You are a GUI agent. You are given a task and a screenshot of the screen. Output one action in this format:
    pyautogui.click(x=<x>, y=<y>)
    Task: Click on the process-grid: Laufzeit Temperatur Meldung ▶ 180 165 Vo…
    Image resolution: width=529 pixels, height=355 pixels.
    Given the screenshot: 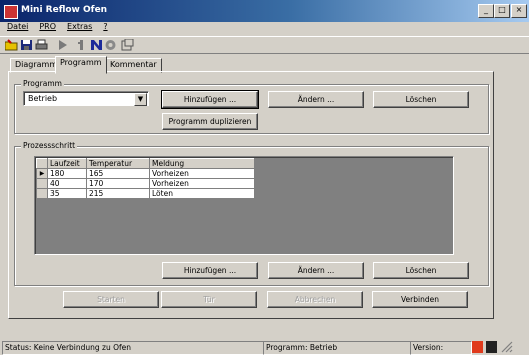 What is the action you would take?
    pyautogui.click(x=145, y=178)
    